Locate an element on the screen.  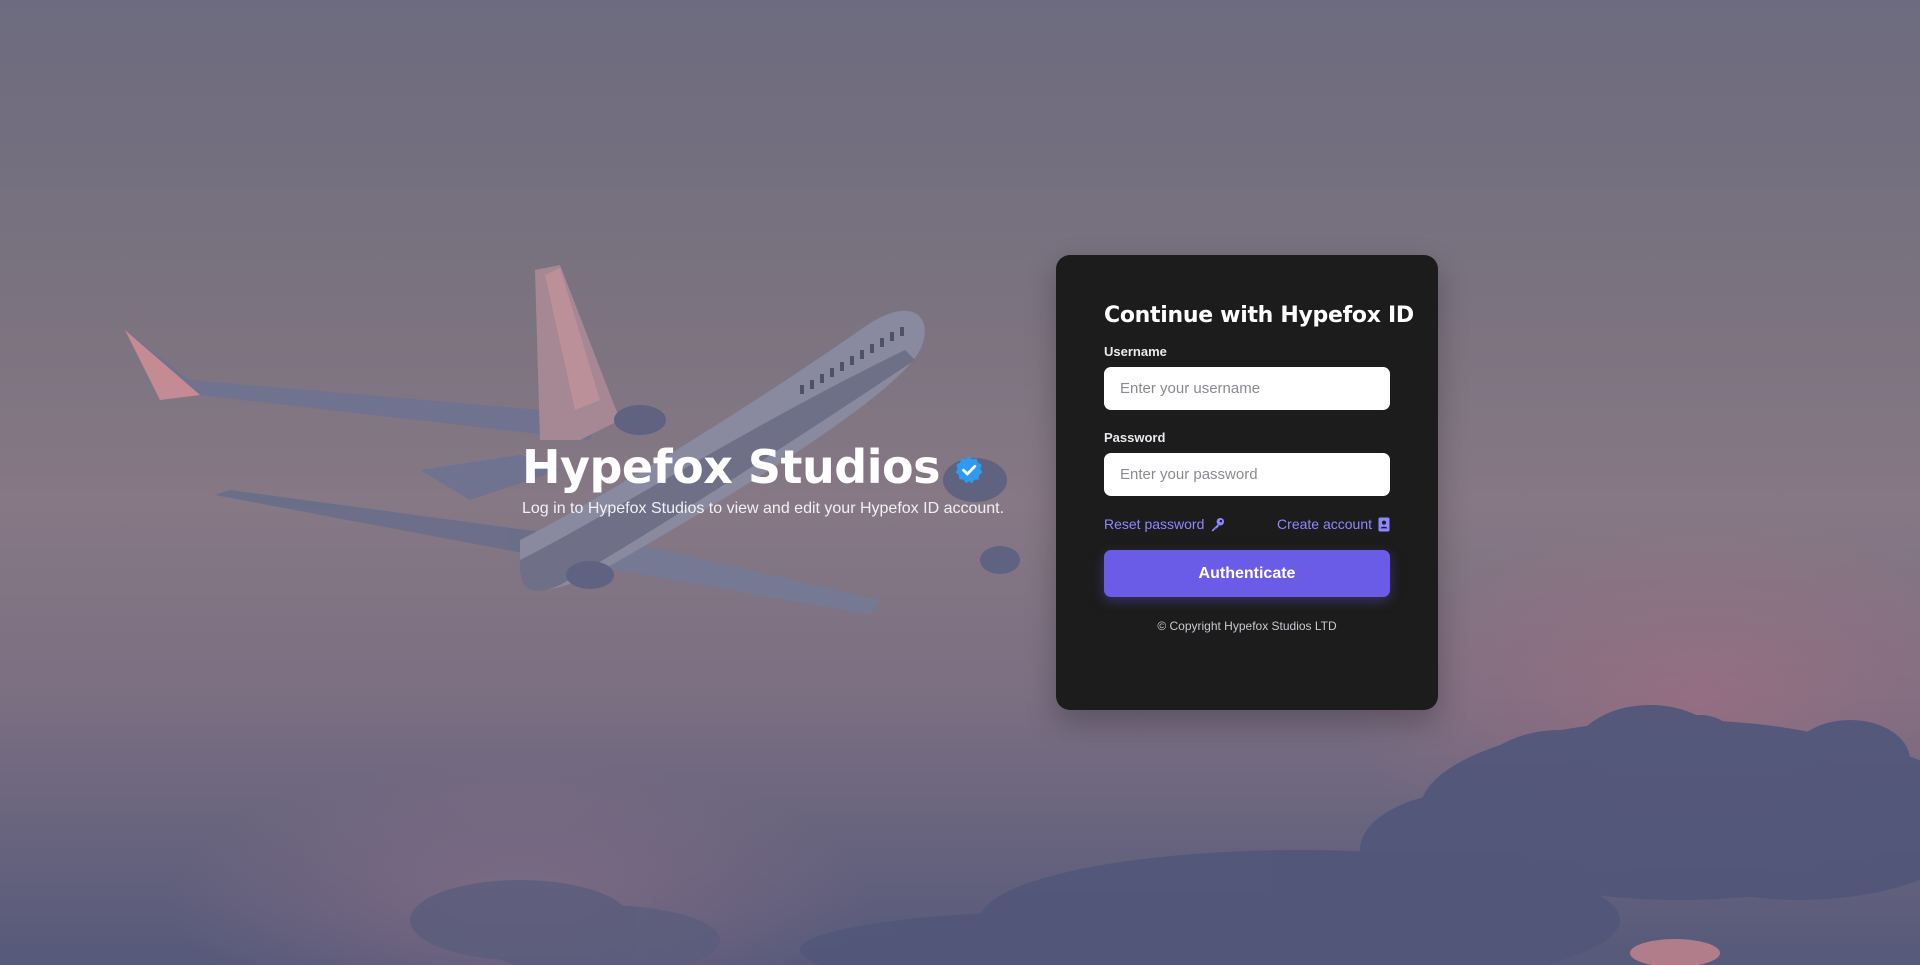
create-account-link: Create account is located at coordinates (1333, 524).